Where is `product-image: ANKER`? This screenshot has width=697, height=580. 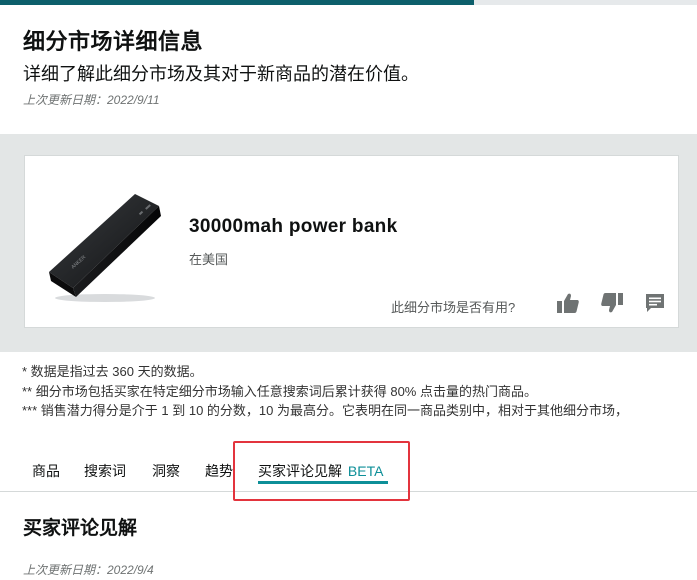 product-image: ANKER is located at coordinates (105, 248).